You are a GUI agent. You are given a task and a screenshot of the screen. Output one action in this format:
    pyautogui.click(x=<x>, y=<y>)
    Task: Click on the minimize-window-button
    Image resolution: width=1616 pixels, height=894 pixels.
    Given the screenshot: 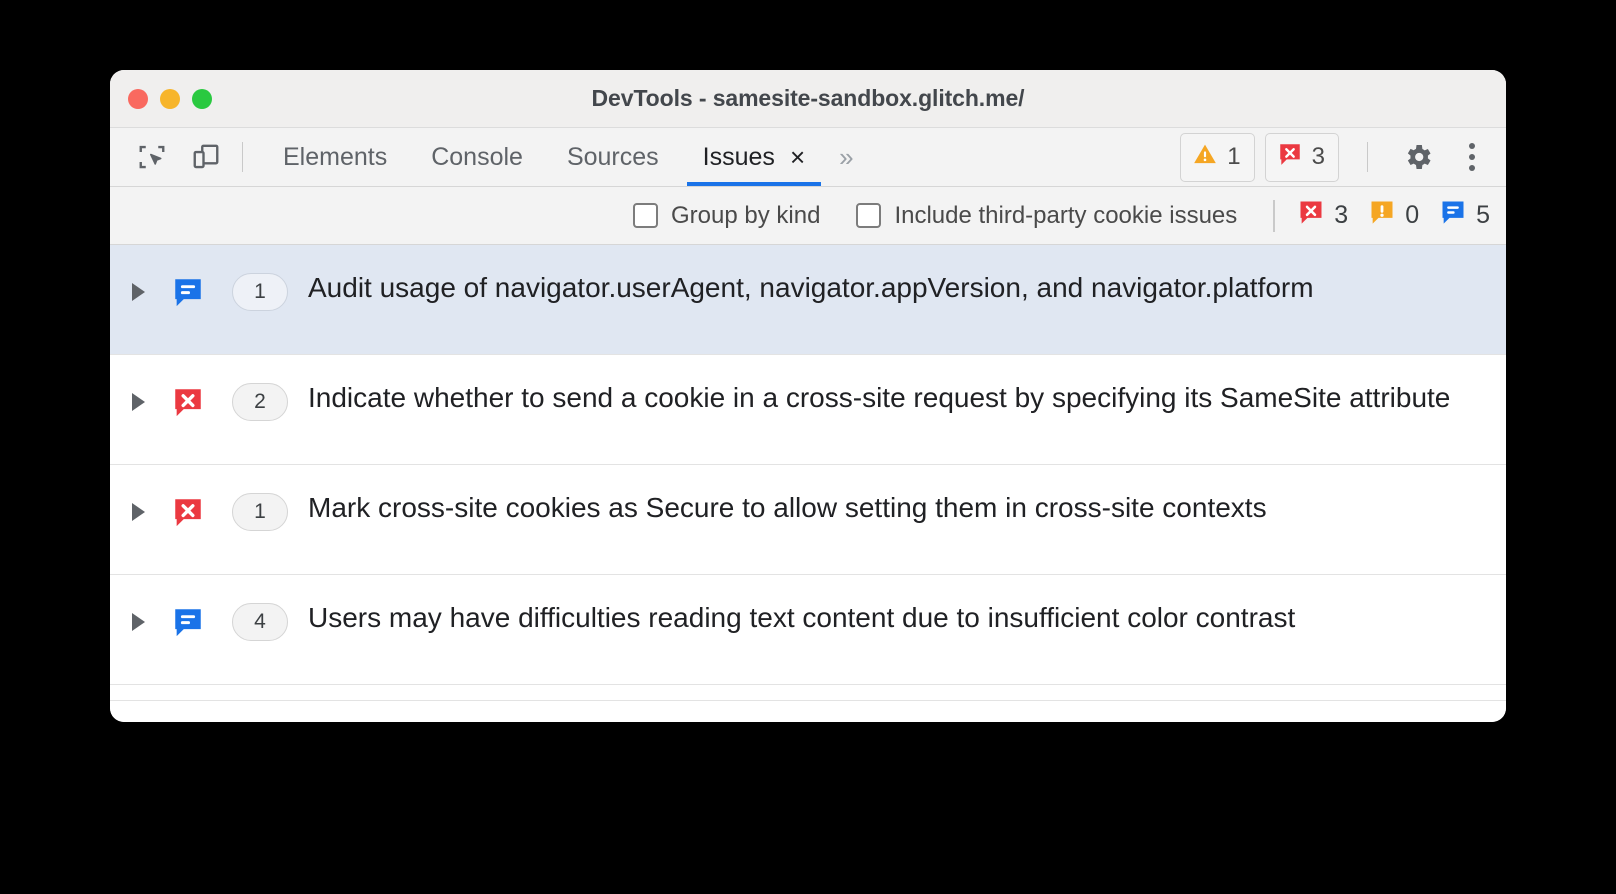 What is the action you would take?
    pyautogui.click(x=170, y=98)
    